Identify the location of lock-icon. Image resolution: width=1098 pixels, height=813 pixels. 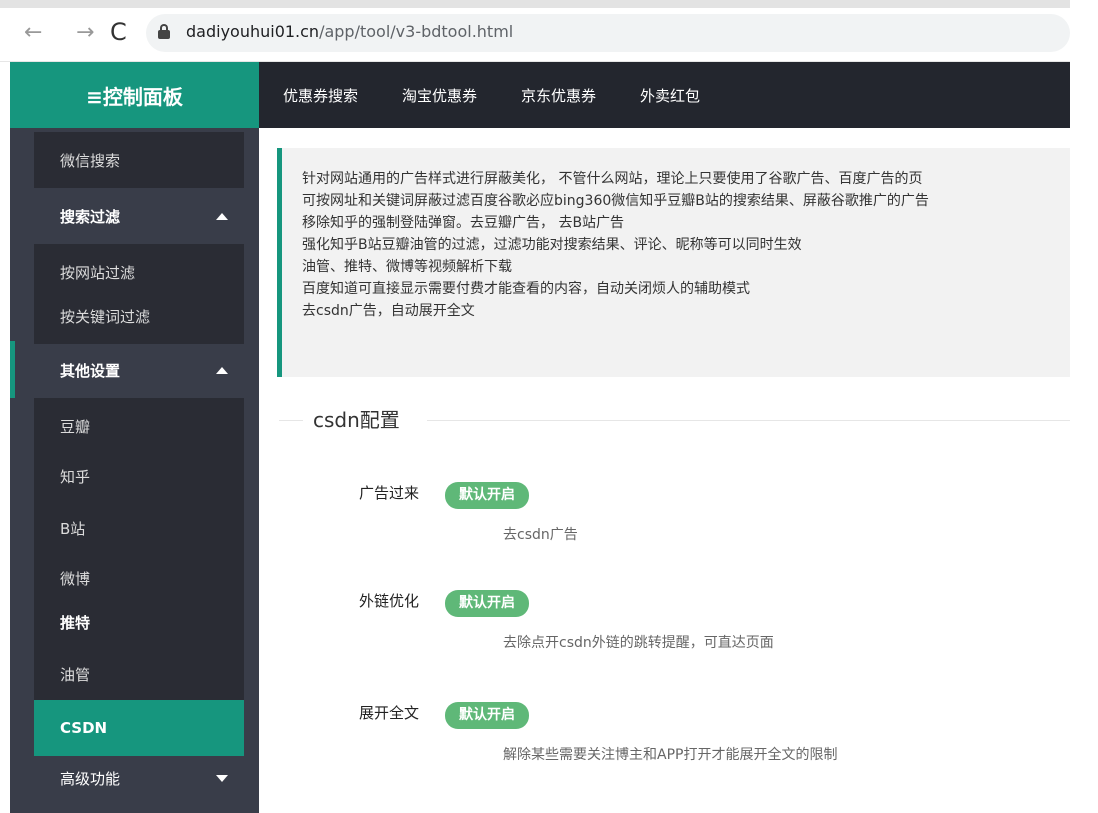
(164, 31).